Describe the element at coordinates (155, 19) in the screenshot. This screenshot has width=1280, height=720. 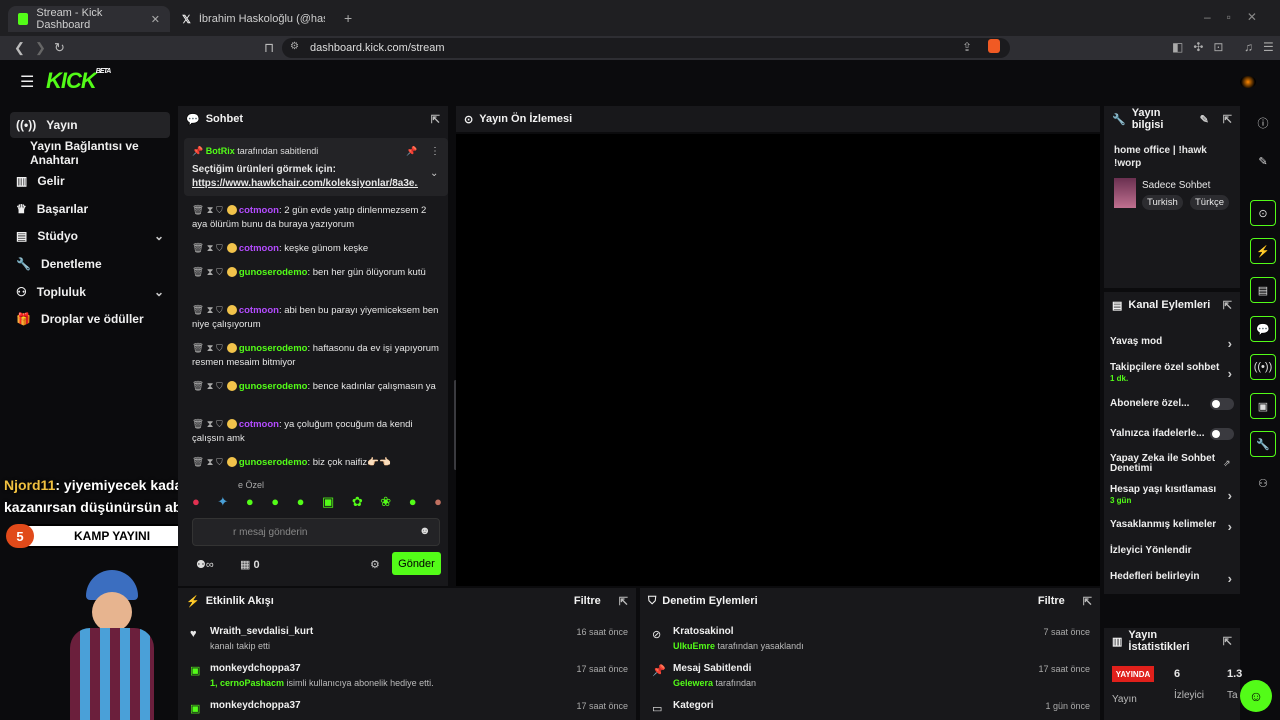
I see `close-tab-icon: ✕` at that location.